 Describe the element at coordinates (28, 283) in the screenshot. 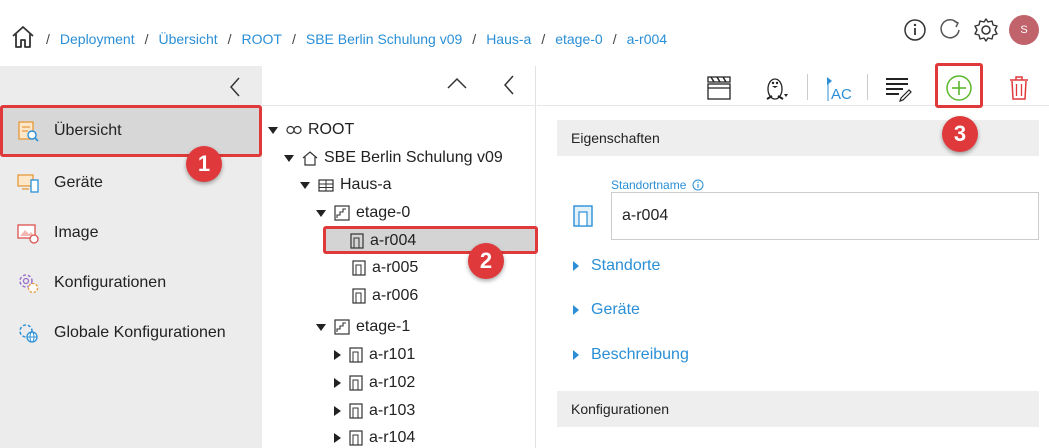

I see `configurations-icon` at that location.